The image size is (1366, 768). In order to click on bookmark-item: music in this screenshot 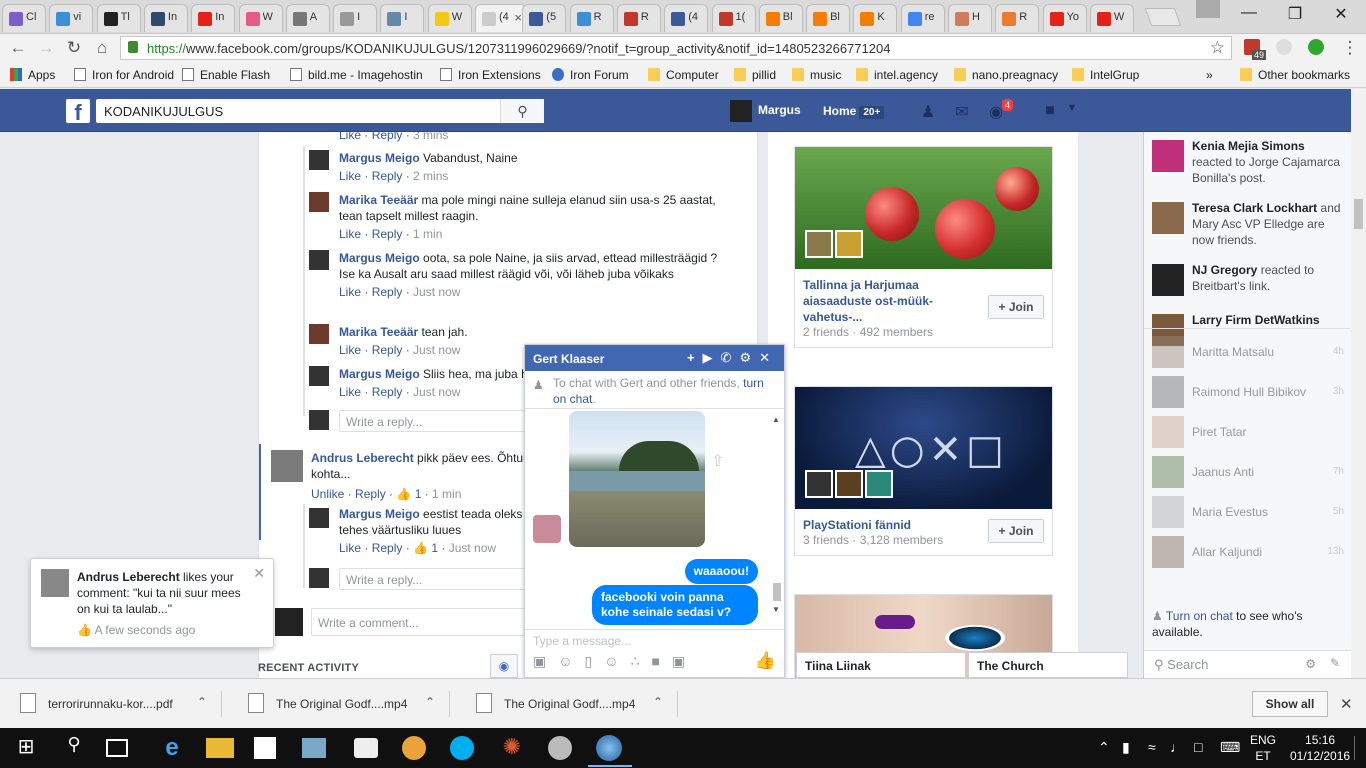, I will do `click(816, 75)`.